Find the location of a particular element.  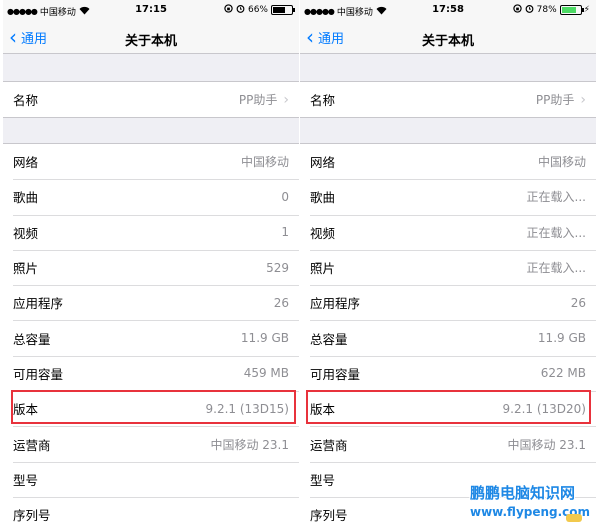

info-row-version: 版本 9.2.1 (13D20) is located at coordinates (448, 408).